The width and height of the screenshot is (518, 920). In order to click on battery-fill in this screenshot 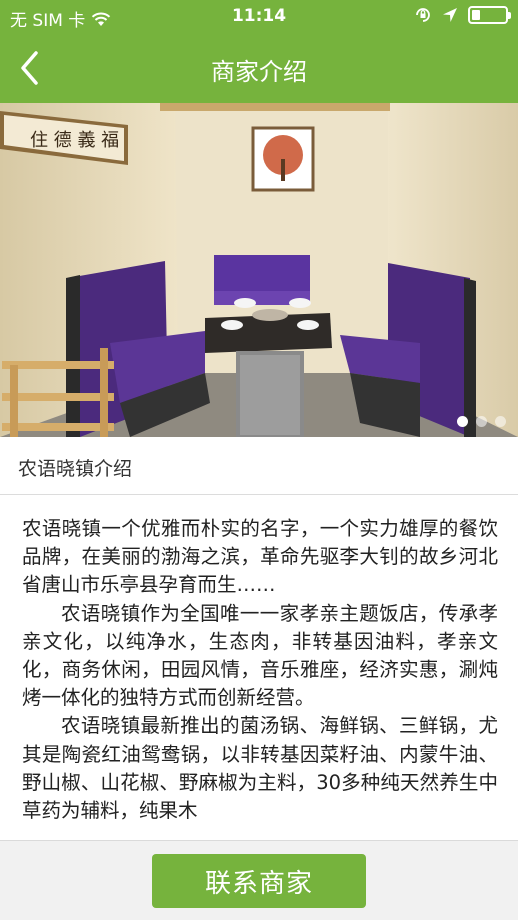, I will do `click(476, 15)`.